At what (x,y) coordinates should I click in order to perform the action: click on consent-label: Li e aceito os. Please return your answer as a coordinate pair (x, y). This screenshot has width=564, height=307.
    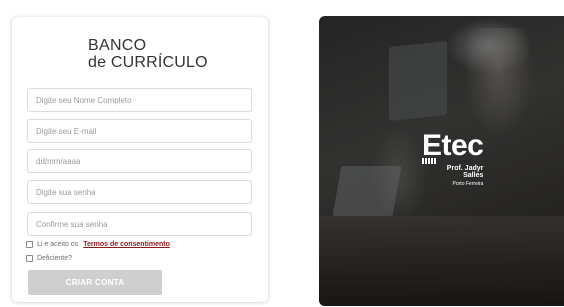
    Looking at the image, I should click on (58, 244).